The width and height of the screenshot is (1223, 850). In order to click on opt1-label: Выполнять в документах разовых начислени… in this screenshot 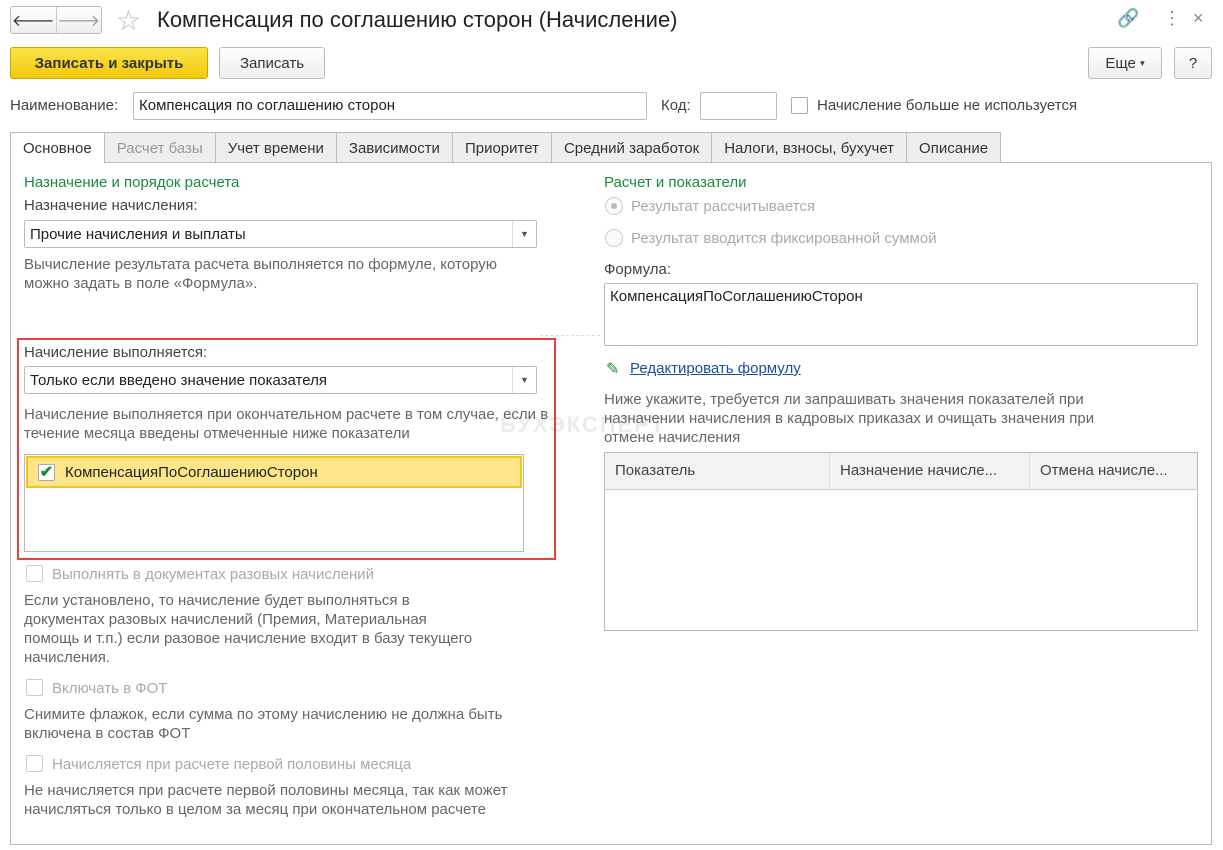, I will do `click(213, 574)`.